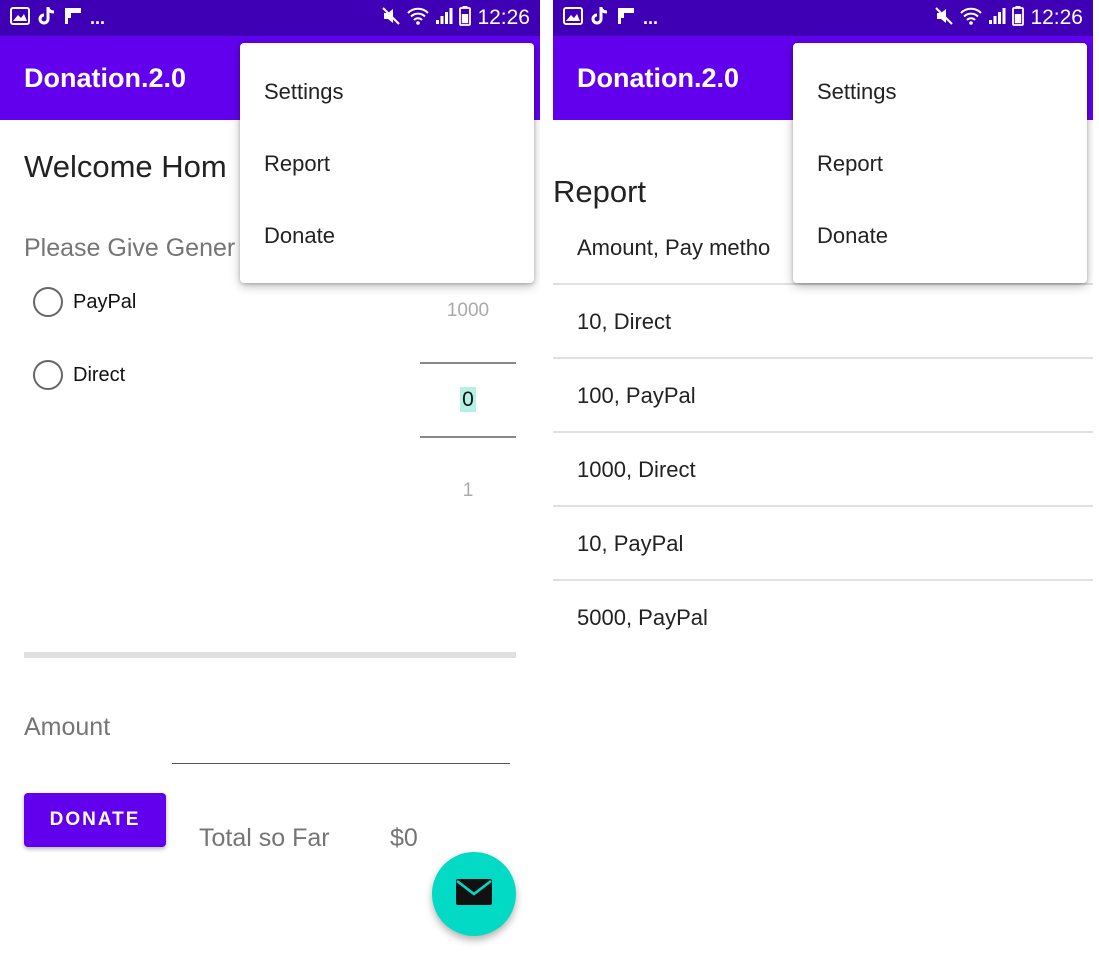 This screenshot has height=960, width=1099. I want to click on radio-label-direct: Direct, so click(99, 375).